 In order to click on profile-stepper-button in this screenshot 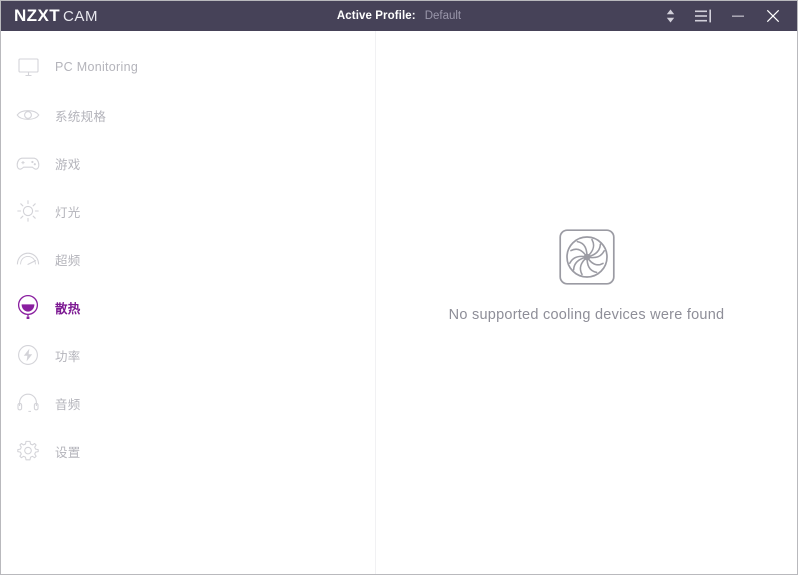, I will do `click(670, 16)`.